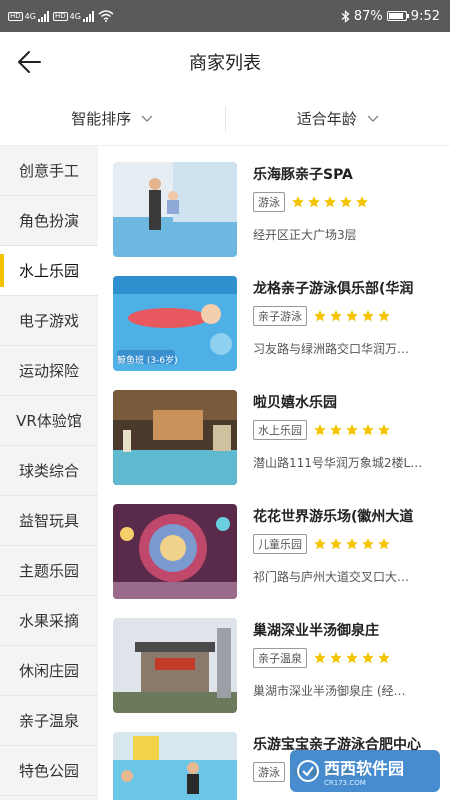 The height and width of the screenshot is (800, 450). Describe the element at coordinates (395, 16) in the screenshot. I see `battery-level-fill` at that location.